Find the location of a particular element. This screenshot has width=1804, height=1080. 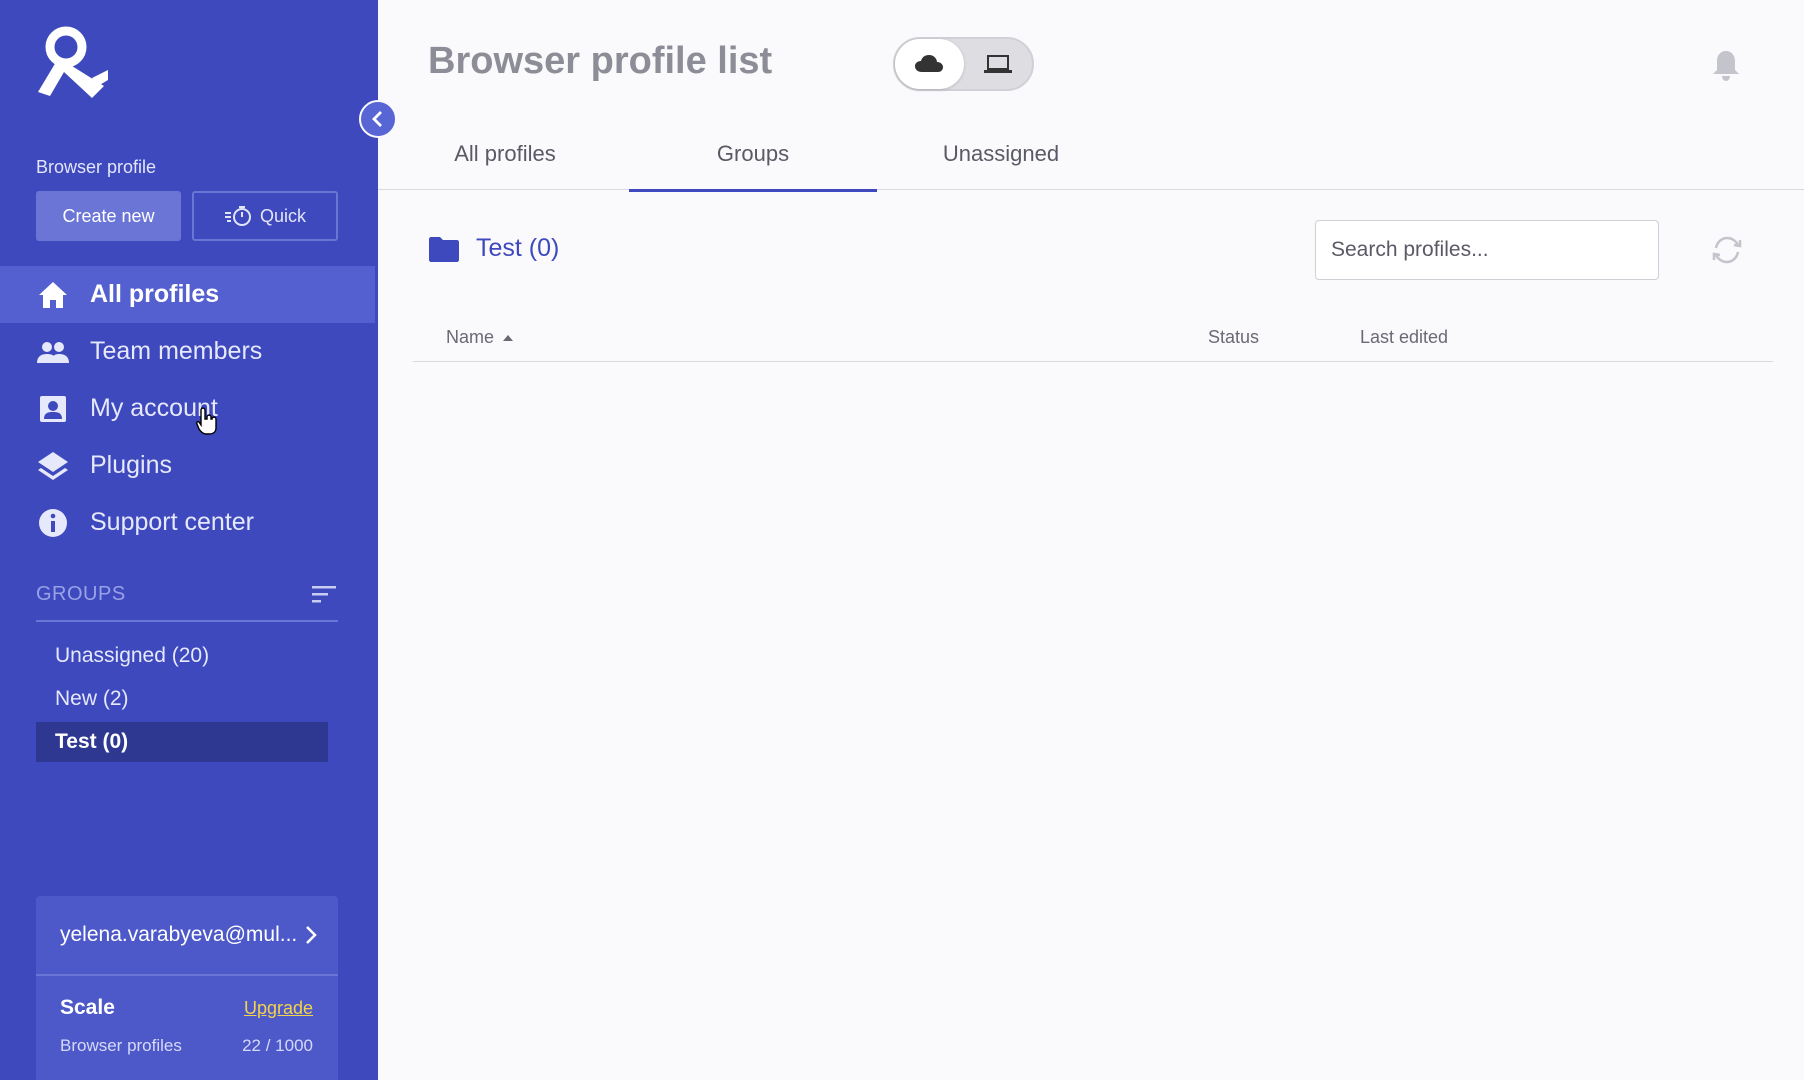

refresh-icon is located at coordinates (1727, 250).